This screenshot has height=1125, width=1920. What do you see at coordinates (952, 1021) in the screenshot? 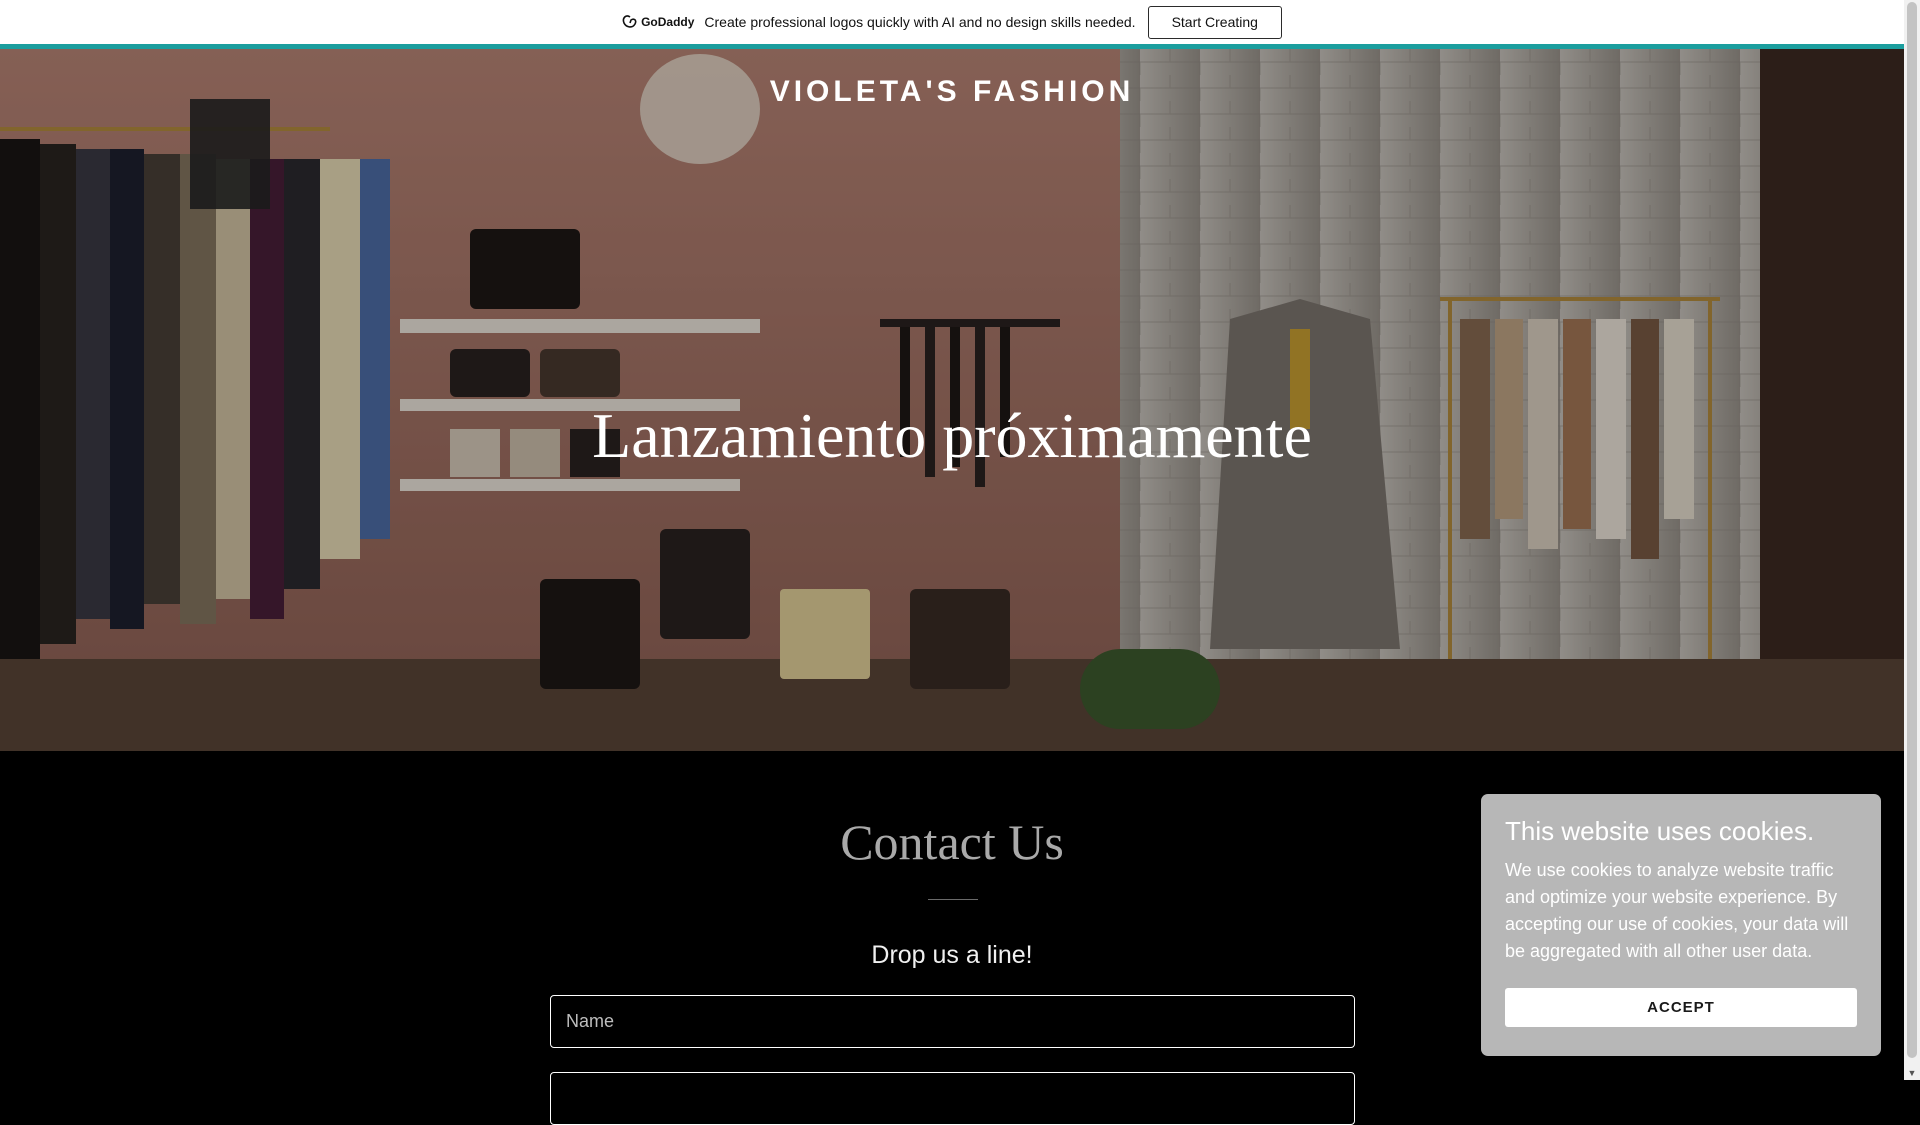
I see `name-input` at bounding box center [952, 1021].